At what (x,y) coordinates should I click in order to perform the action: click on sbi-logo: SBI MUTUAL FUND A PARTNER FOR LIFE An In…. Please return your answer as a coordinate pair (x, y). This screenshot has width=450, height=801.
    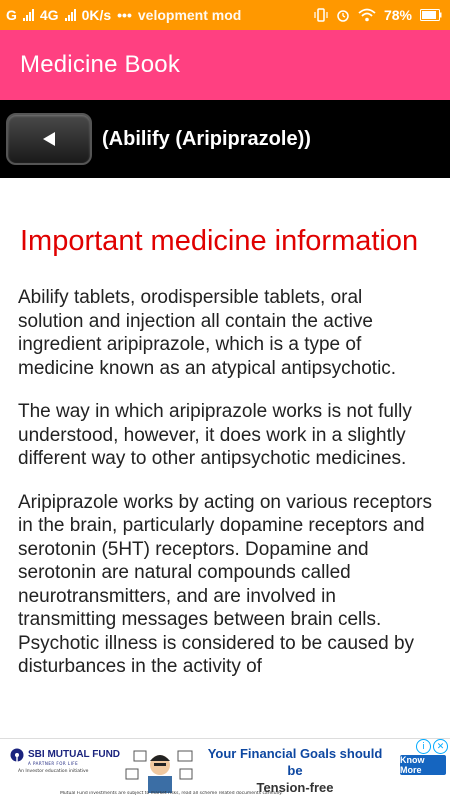
    Looking at the image, I should click on (64, 767).